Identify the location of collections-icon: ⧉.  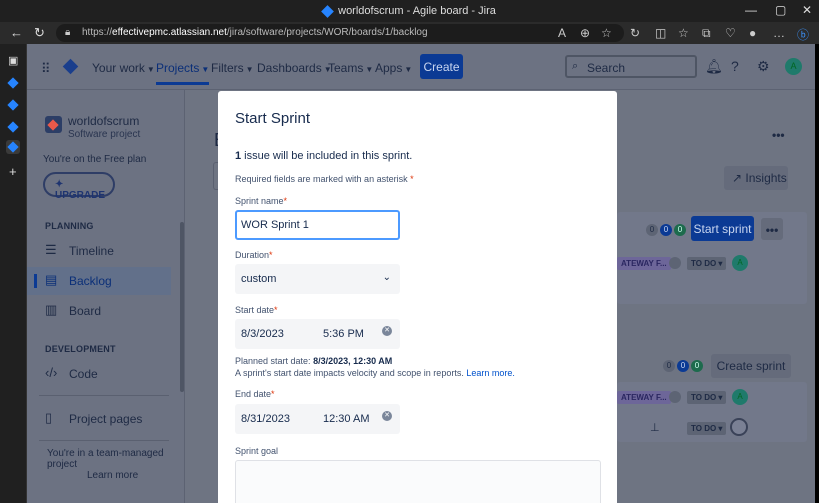
(706, 33).